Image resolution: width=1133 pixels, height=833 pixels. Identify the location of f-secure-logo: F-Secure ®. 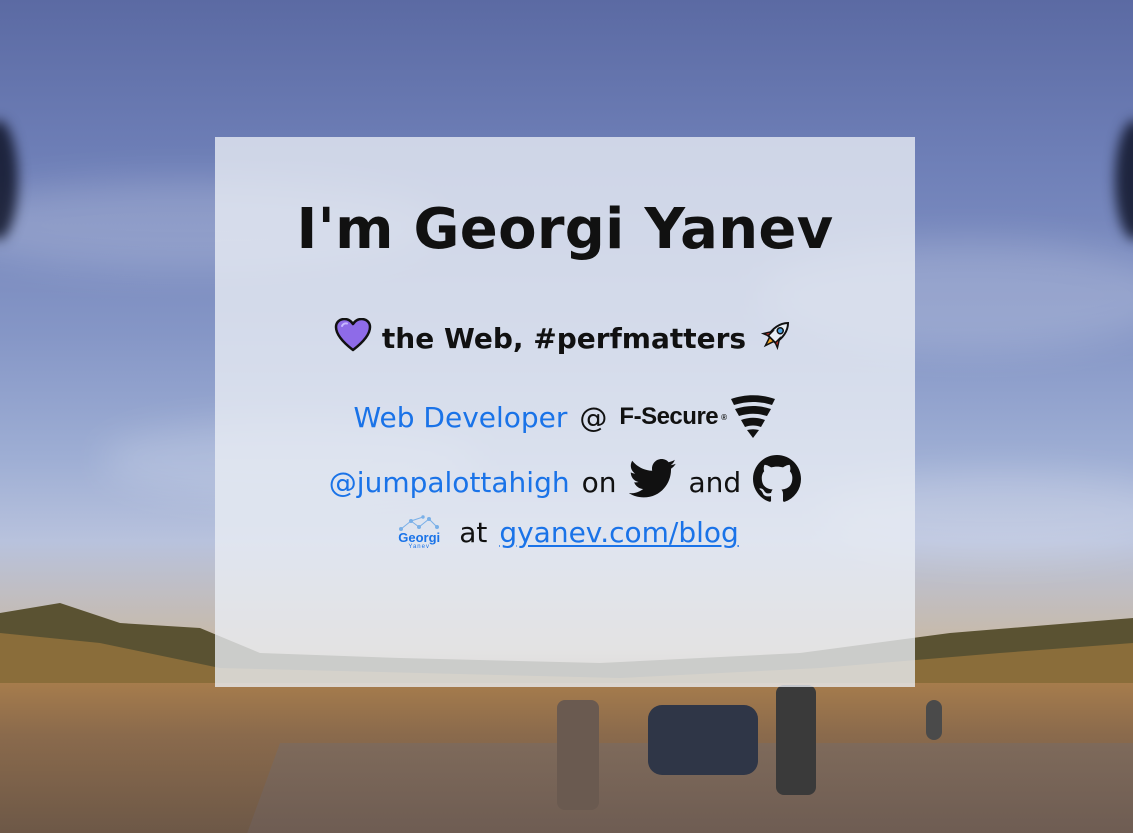
(697, 417).